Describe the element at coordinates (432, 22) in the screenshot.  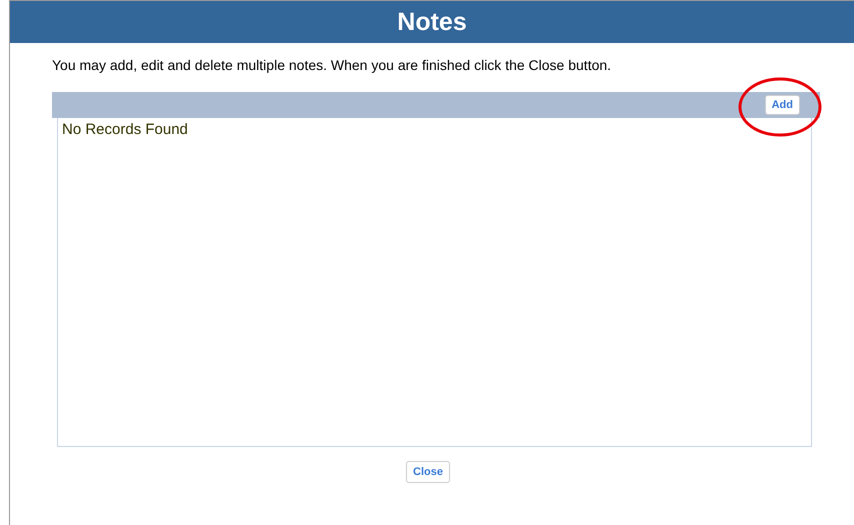
I see `window-title: Notes` at that location.